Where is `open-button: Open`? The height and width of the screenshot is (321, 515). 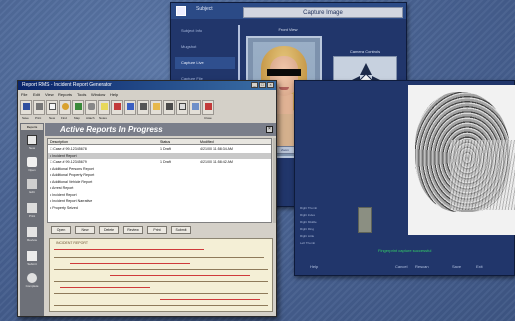
open-button: Open is located at coordinates (61, 230).